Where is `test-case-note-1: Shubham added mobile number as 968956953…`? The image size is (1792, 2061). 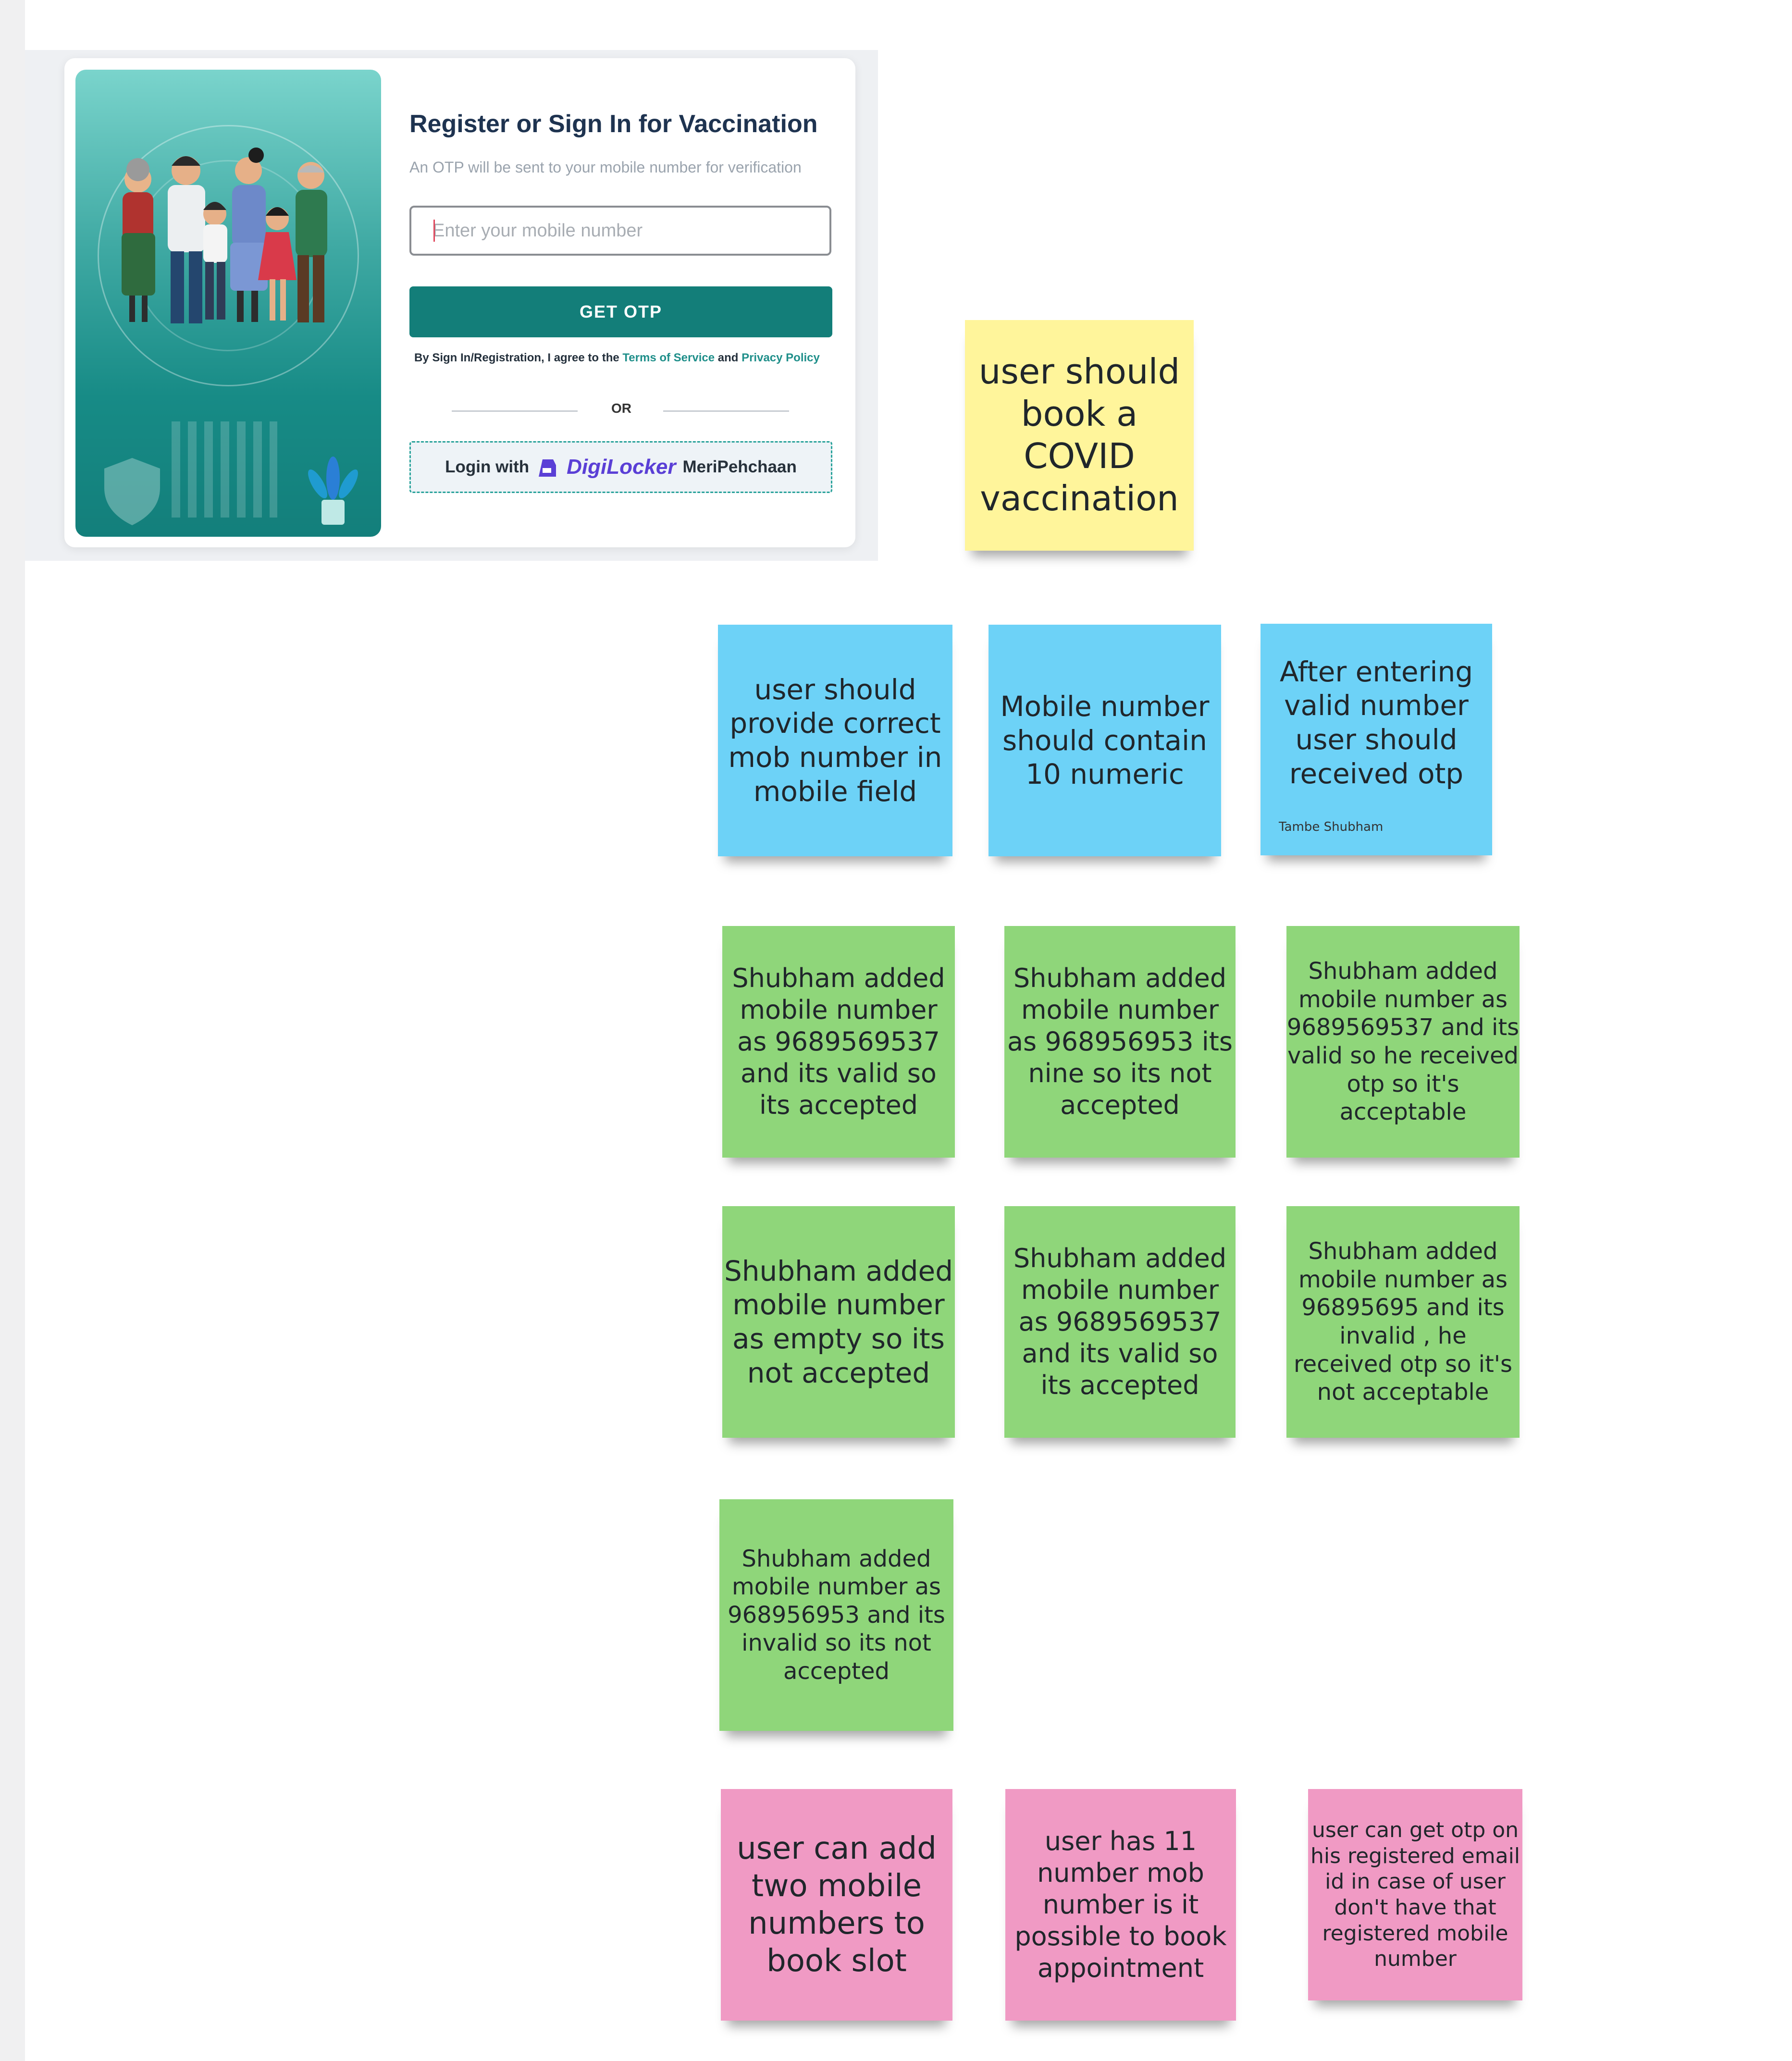
test-case-note-1: Shubham added mobile number as 968956953… is located at coordinates (838, 1042).